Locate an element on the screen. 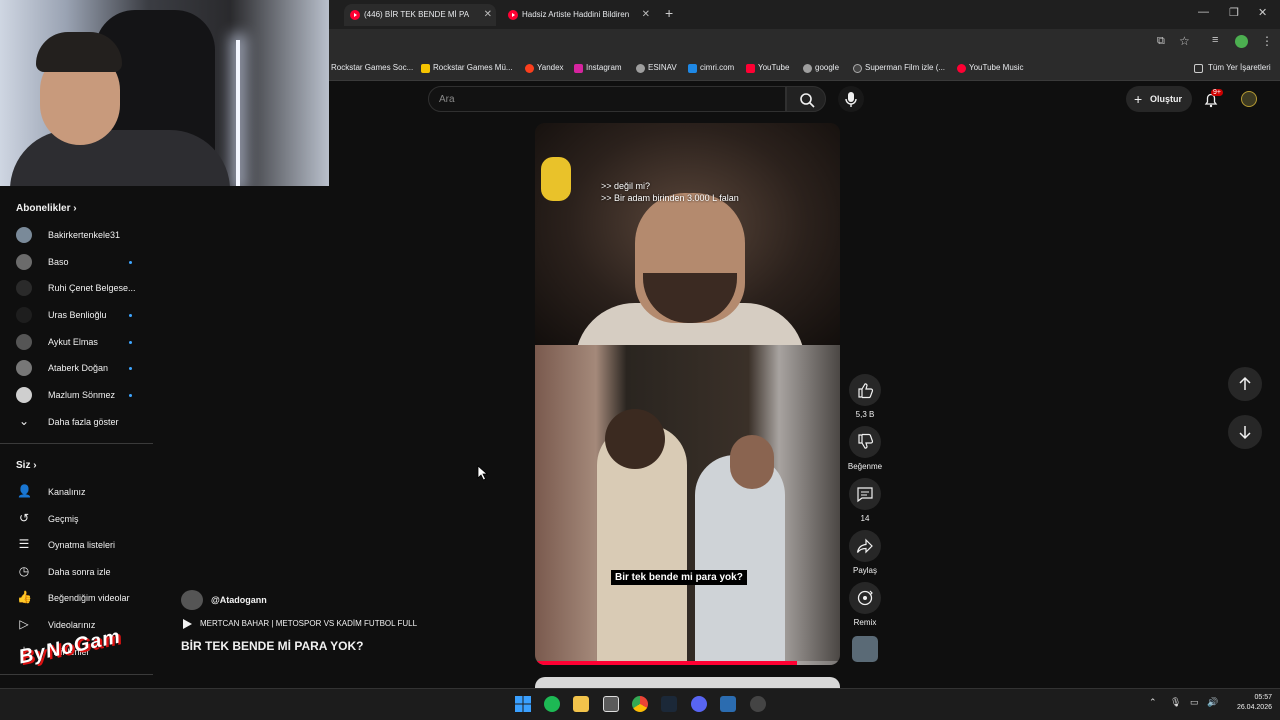 The width and height of the screenshot is (1280, 720). new-tab-icon: + is located at coordinates (669, 13).